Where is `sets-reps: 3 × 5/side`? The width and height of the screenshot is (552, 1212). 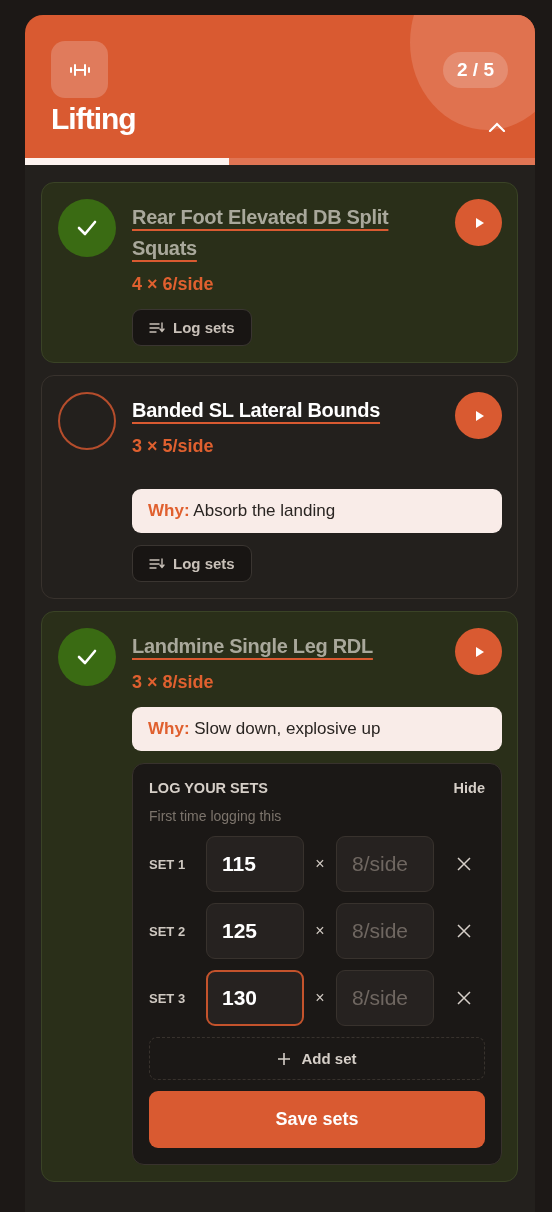
sets-reps: 3 × 5/side is located at coordinates (173, 446).